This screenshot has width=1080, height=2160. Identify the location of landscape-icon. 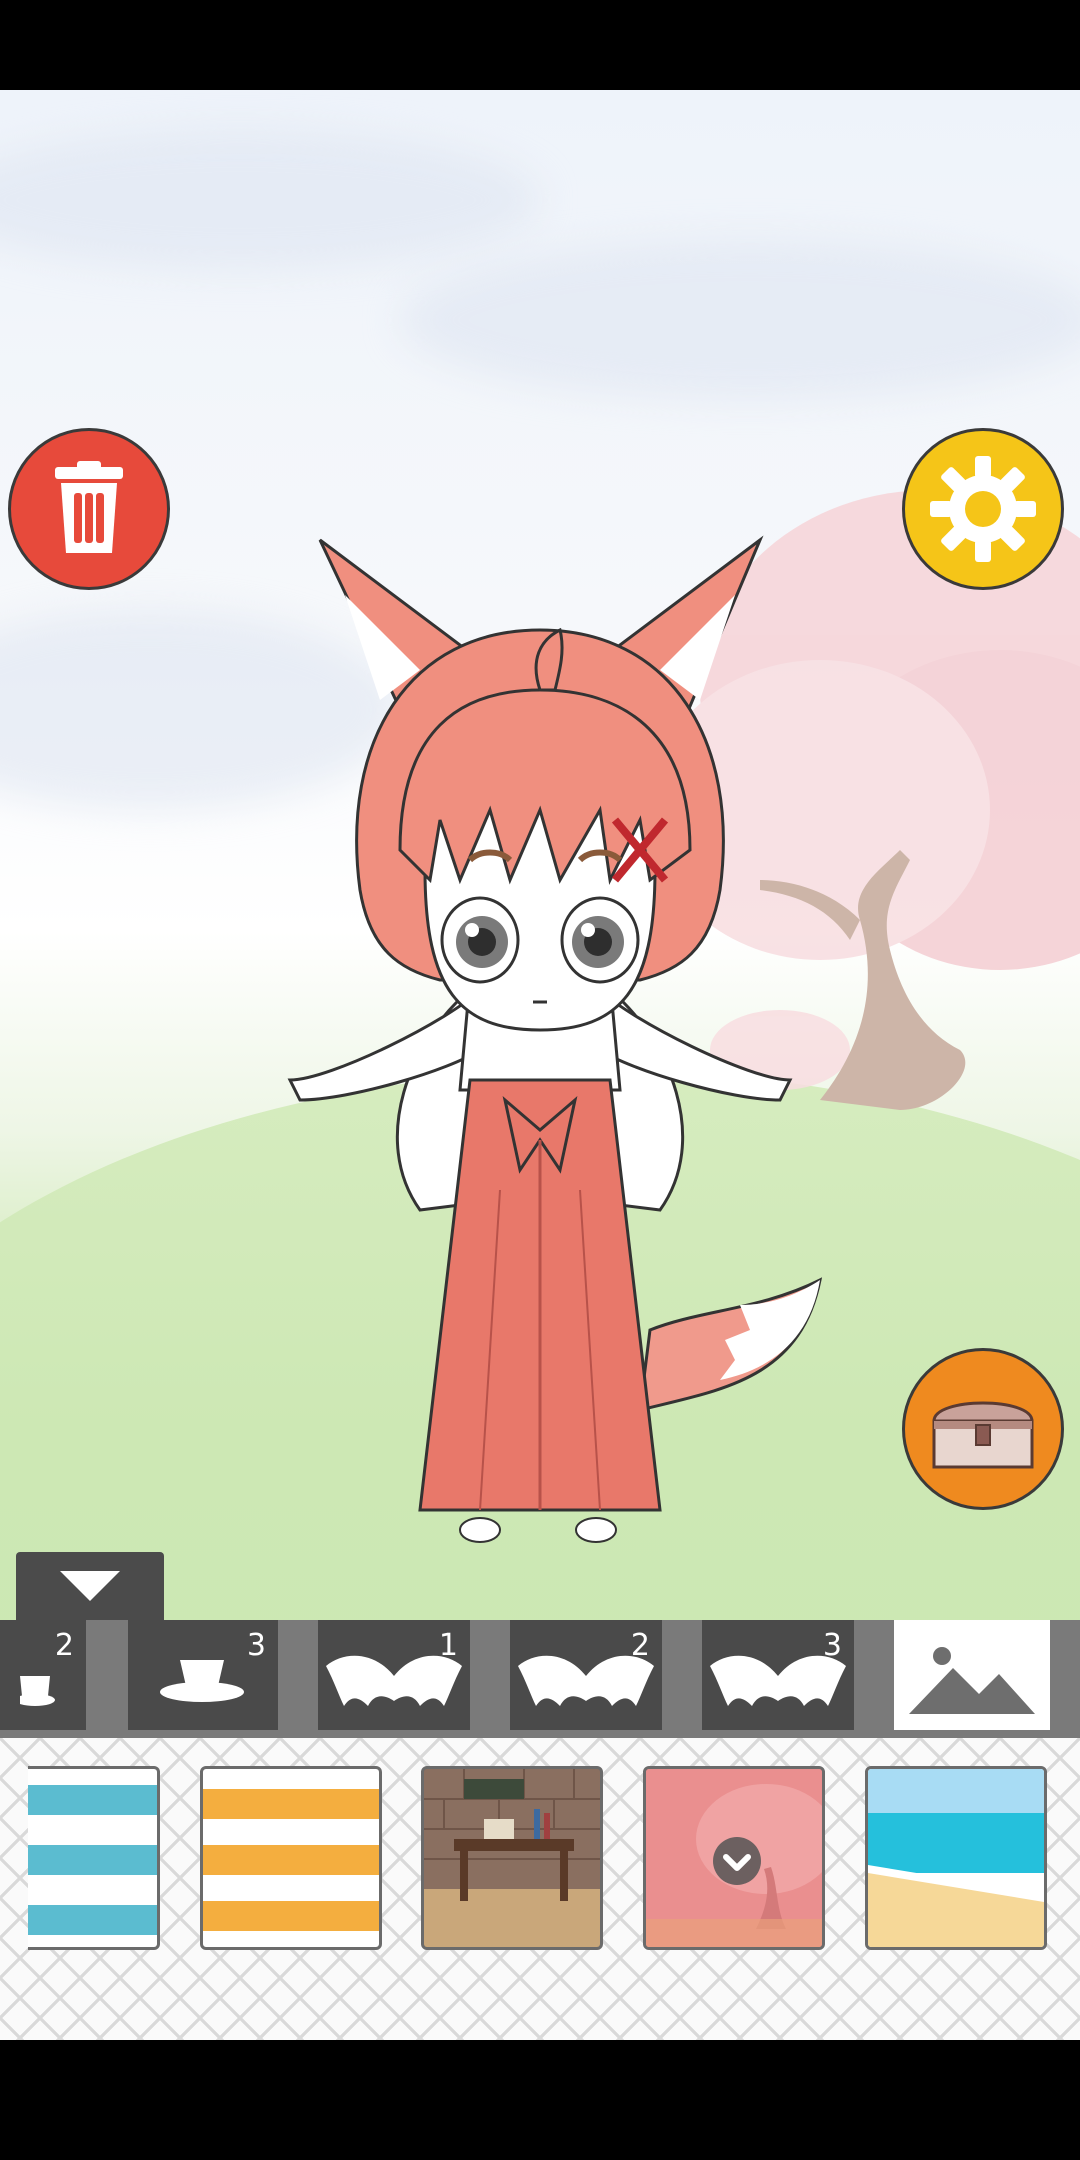
(972, 1680).